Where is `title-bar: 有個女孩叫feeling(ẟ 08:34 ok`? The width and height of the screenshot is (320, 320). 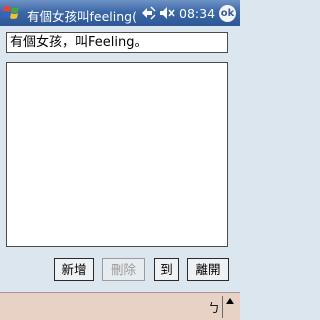
title-bar: 有個女孩叫feeling(ẟ 08:34 ok is located at coordinates (120, 13).